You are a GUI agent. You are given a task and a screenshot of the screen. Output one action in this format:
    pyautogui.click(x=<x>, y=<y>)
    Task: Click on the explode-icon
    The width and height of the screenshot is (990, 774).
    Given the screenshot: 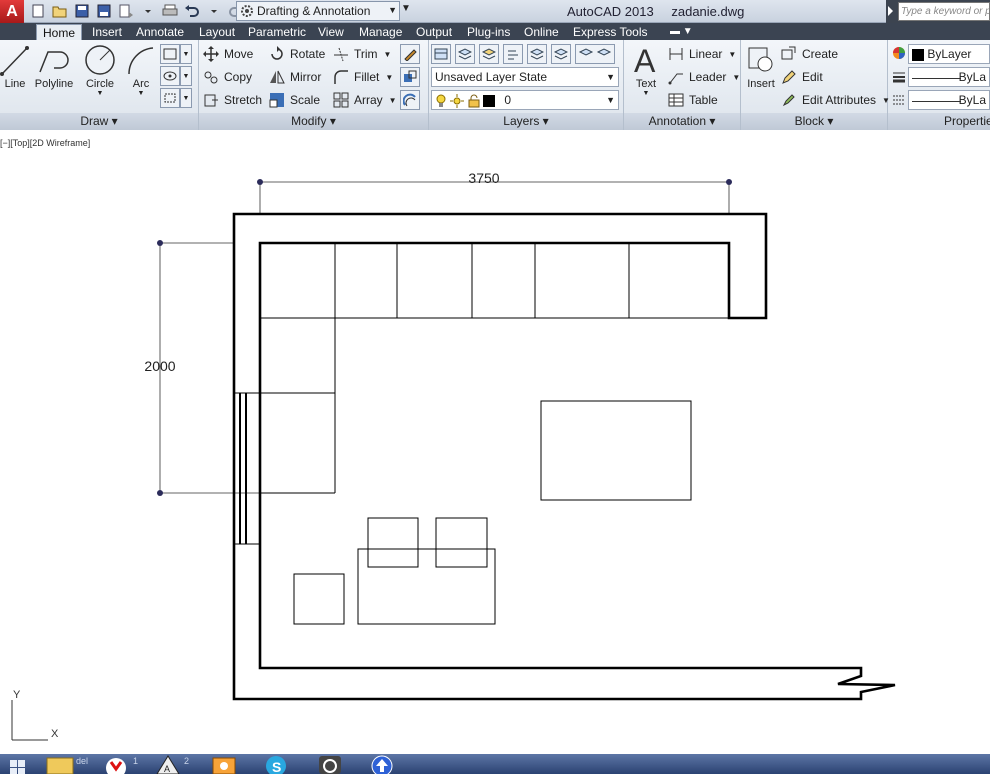 What is the action you would take?
    pyautogui.click(x=410, y=77)
    